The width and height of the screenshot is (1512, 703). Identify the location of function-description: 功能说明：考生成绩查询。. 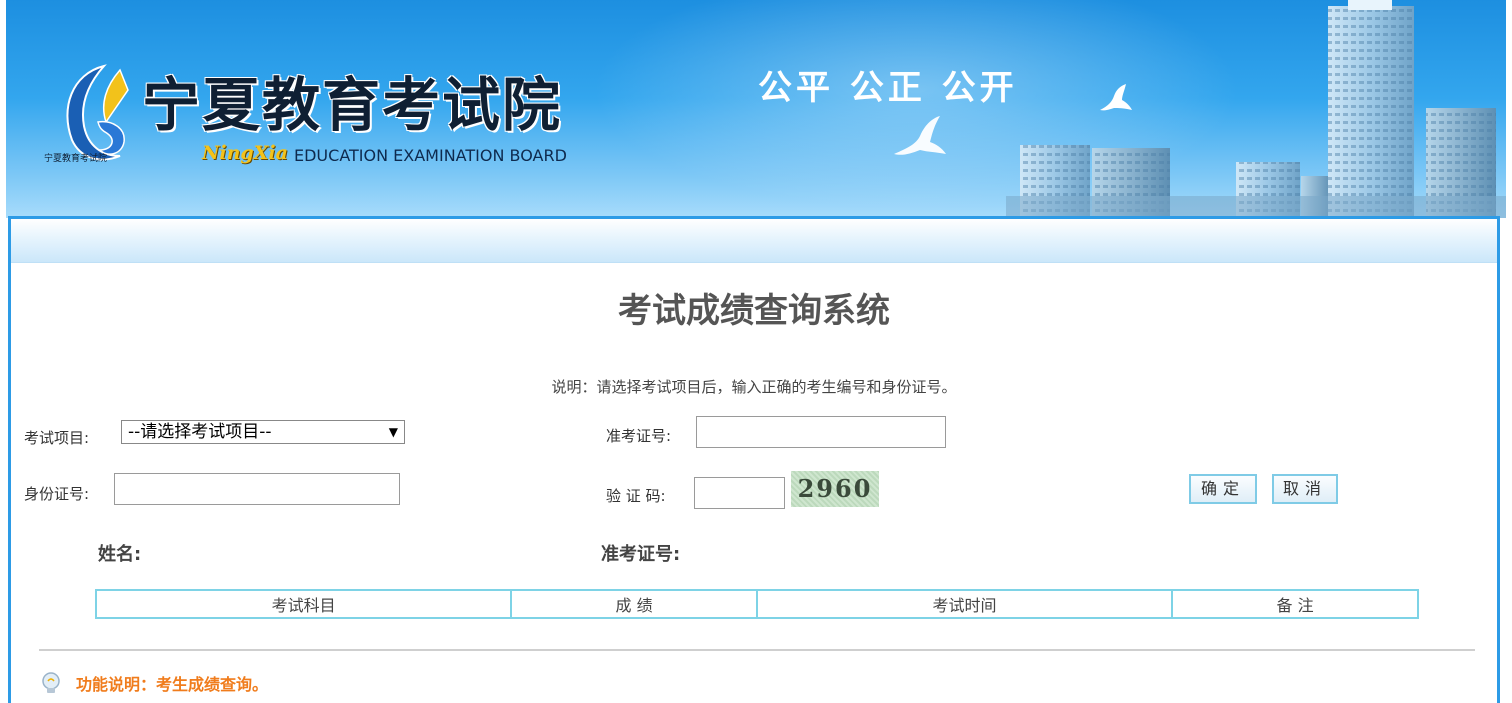
(172, 684).